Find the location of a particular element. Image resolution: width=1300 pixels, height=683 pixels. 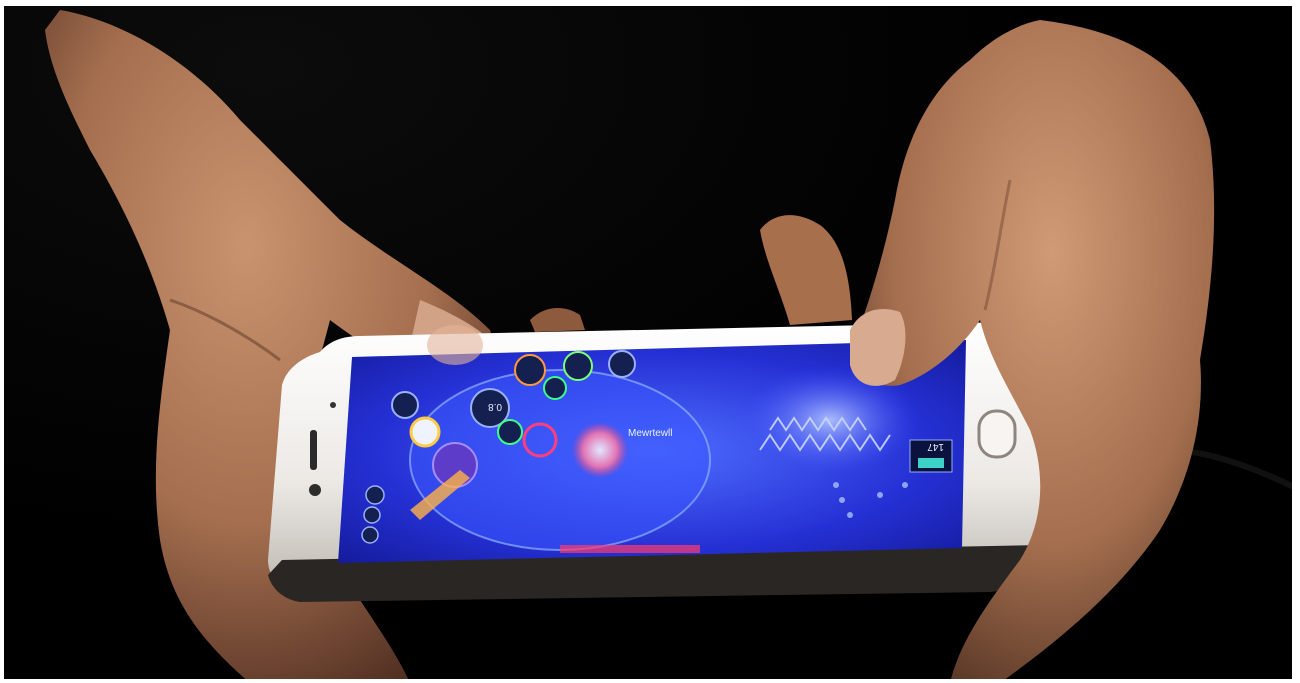

right-back-fingers is located at coordinates (691, 273).